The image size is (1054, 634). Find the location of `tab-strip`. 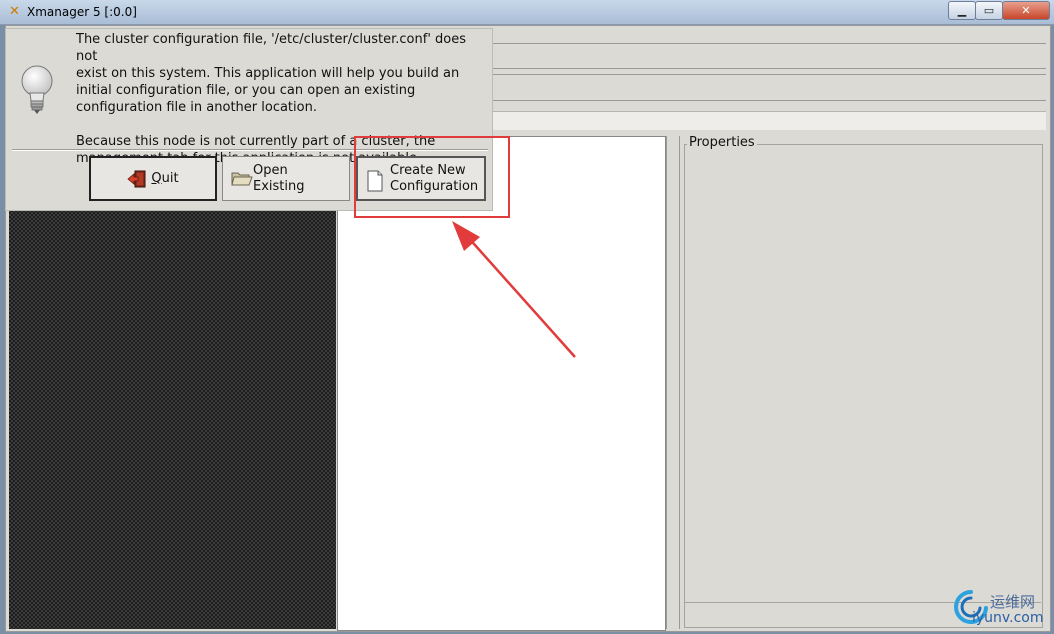

tab-strip is located at coordinates (769, 120).